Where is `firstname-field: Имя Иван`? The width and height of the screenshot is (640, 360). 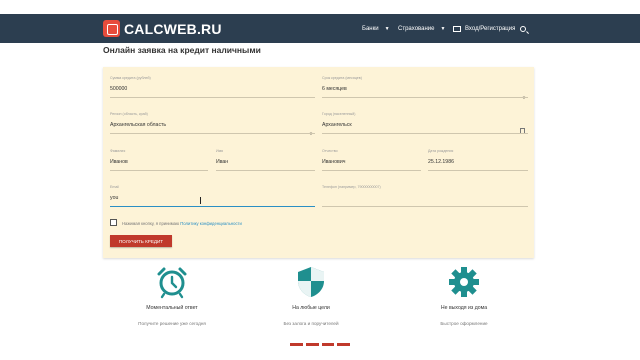
firstname-field: Имя Иван is located at coordinates (265, 160).